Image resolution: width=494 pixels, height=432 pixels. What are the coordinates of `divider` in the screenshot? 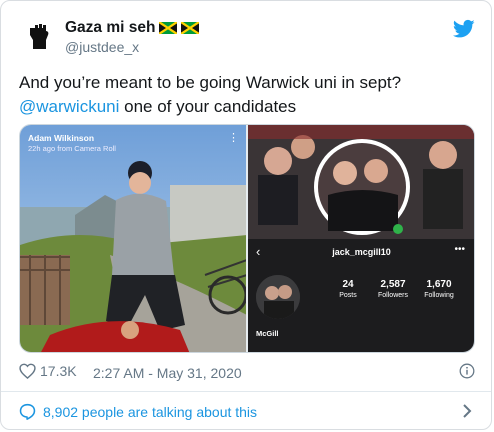 It's located at (246, 391).